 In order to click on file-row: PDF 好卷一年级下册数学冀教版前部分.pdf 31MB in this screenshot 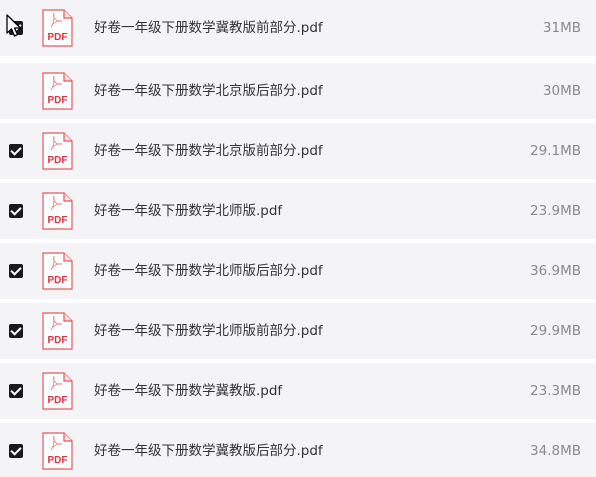, I will do `click(298, 28)`.